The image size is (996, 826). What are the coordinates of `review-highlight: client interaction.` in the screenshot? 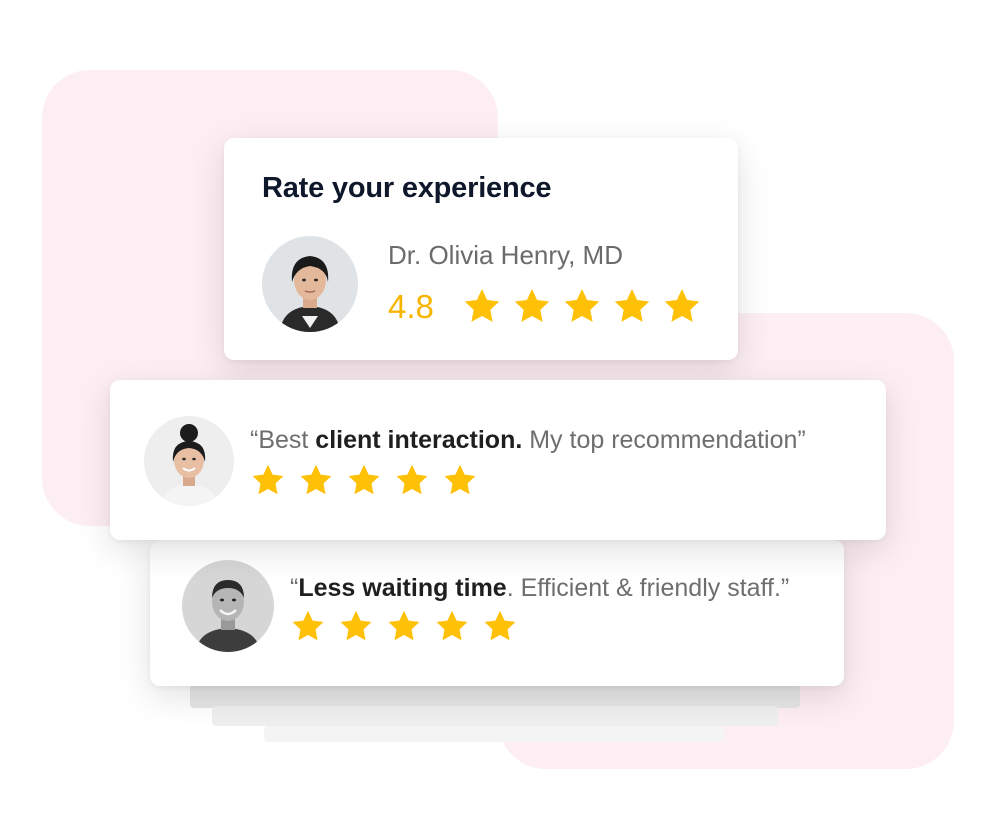 It's located at (419, 440).